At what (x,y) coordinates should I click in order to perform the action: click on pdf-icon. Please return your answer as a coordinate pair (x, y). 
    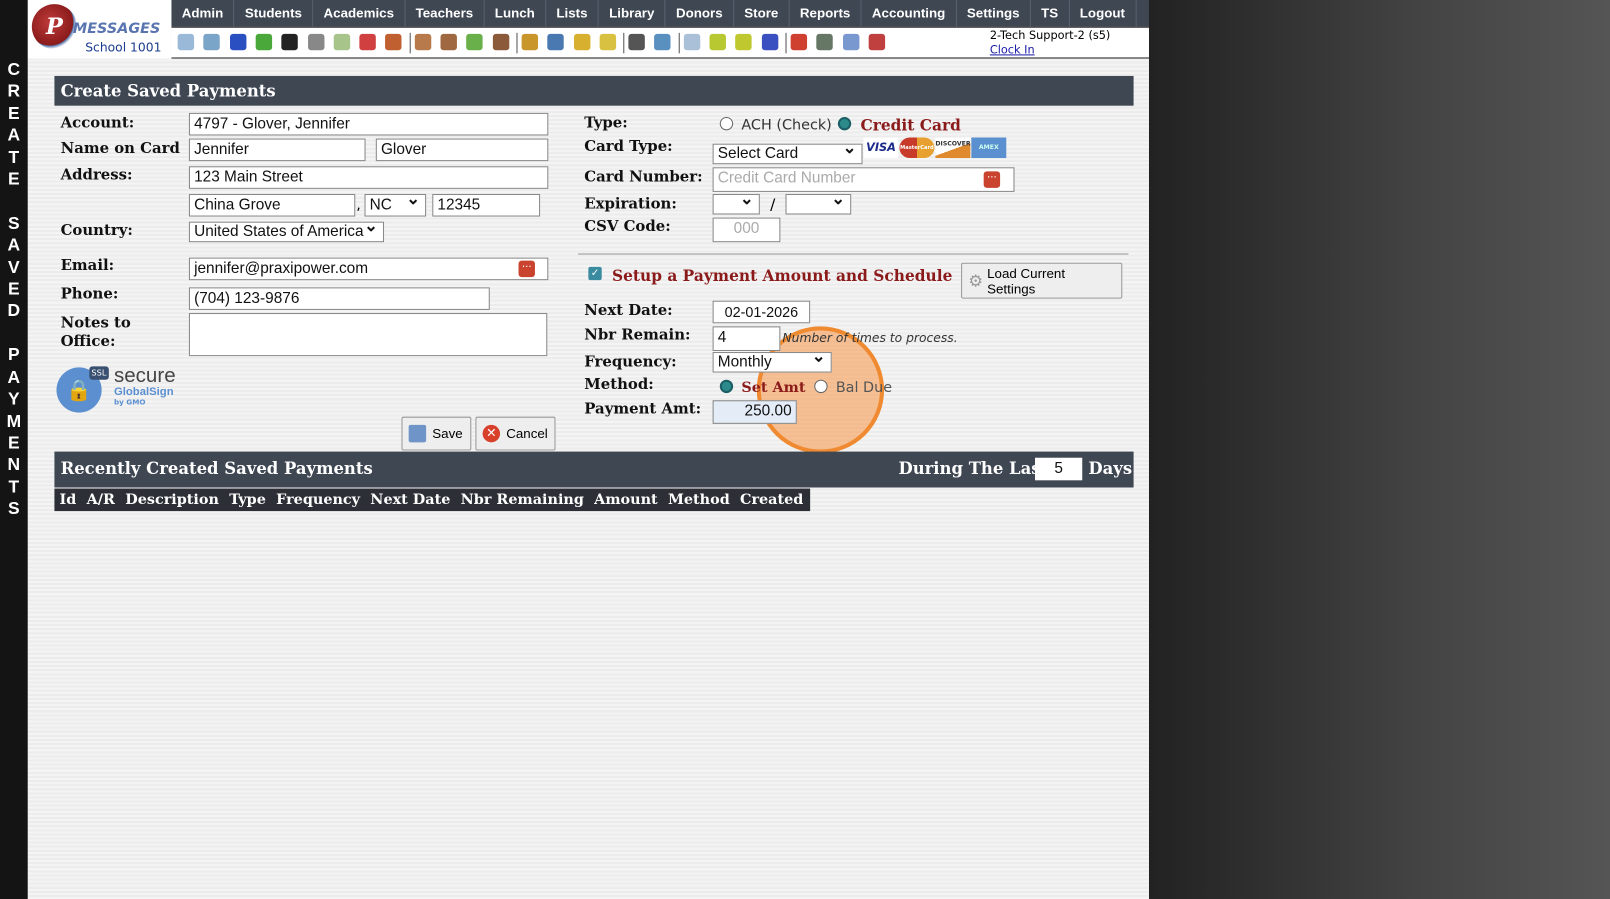
    Looking at the image, I should click on (798, 42).